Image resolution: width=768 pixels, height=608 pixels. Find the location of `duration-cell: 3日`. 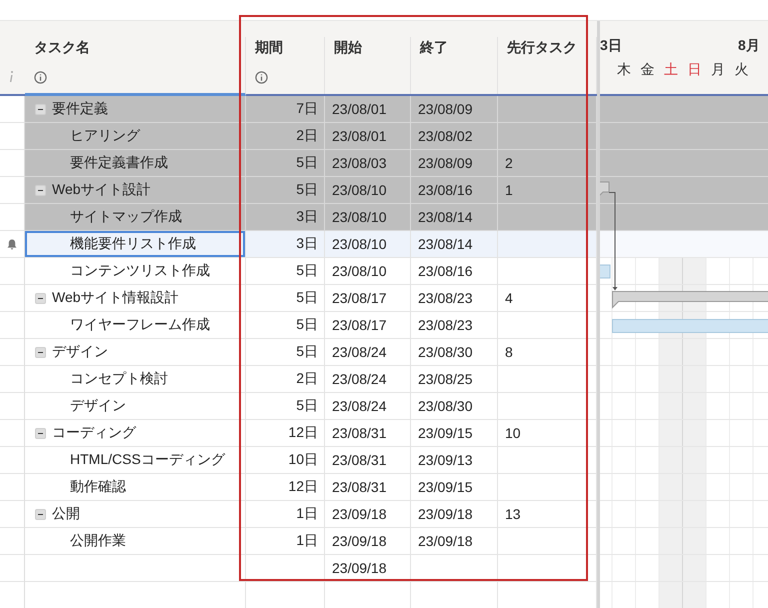

duration-cell: 3日 is located at coordinates (307, 217).